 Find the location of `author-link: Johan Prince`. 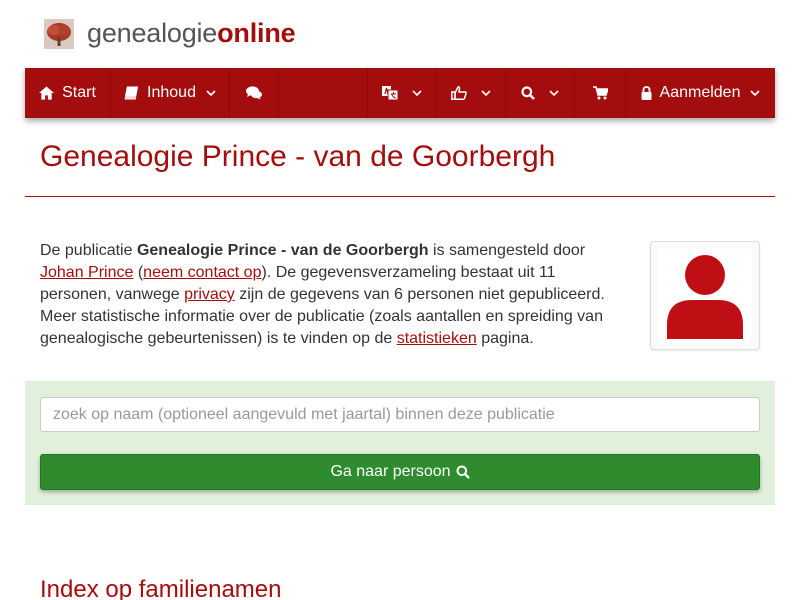

author-link: Johan Prince is located at coordinates (86, 272).